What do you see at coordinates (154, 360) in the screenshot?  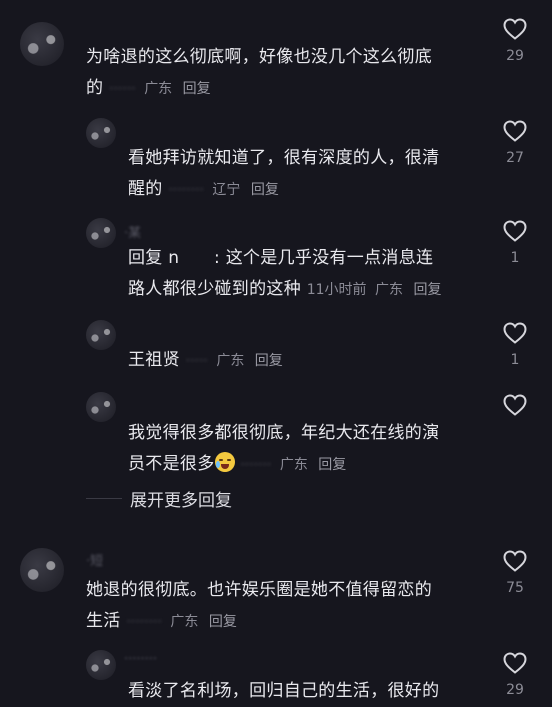 I see `comment-text: 王祖贤` at bounding box center [154, 360].